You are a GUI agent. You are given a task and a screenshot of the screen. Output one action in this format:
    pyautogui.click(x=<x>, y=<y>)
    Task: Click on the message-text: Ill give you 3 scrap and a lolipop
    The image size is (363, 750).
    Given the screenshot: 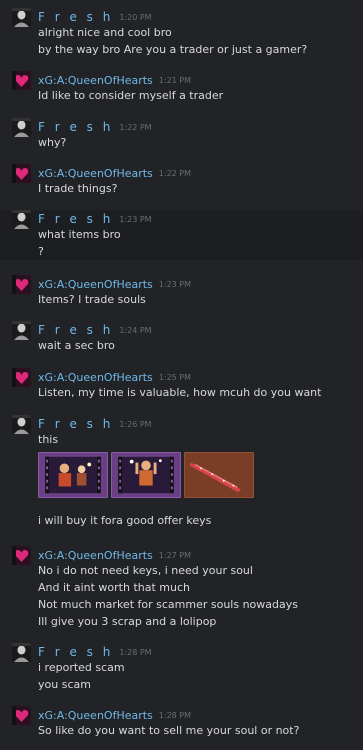 What is the action you would take?
    pyautogui.click(x=127, y=621)
    